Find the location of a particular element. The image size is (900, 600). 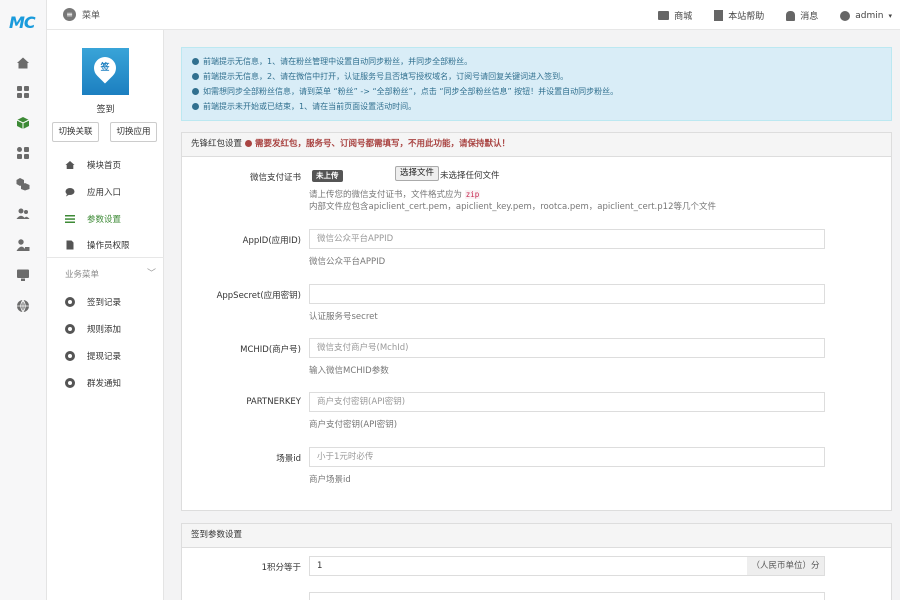

business-menu-title: 业务菜单 is located at coordinates (82, 275).